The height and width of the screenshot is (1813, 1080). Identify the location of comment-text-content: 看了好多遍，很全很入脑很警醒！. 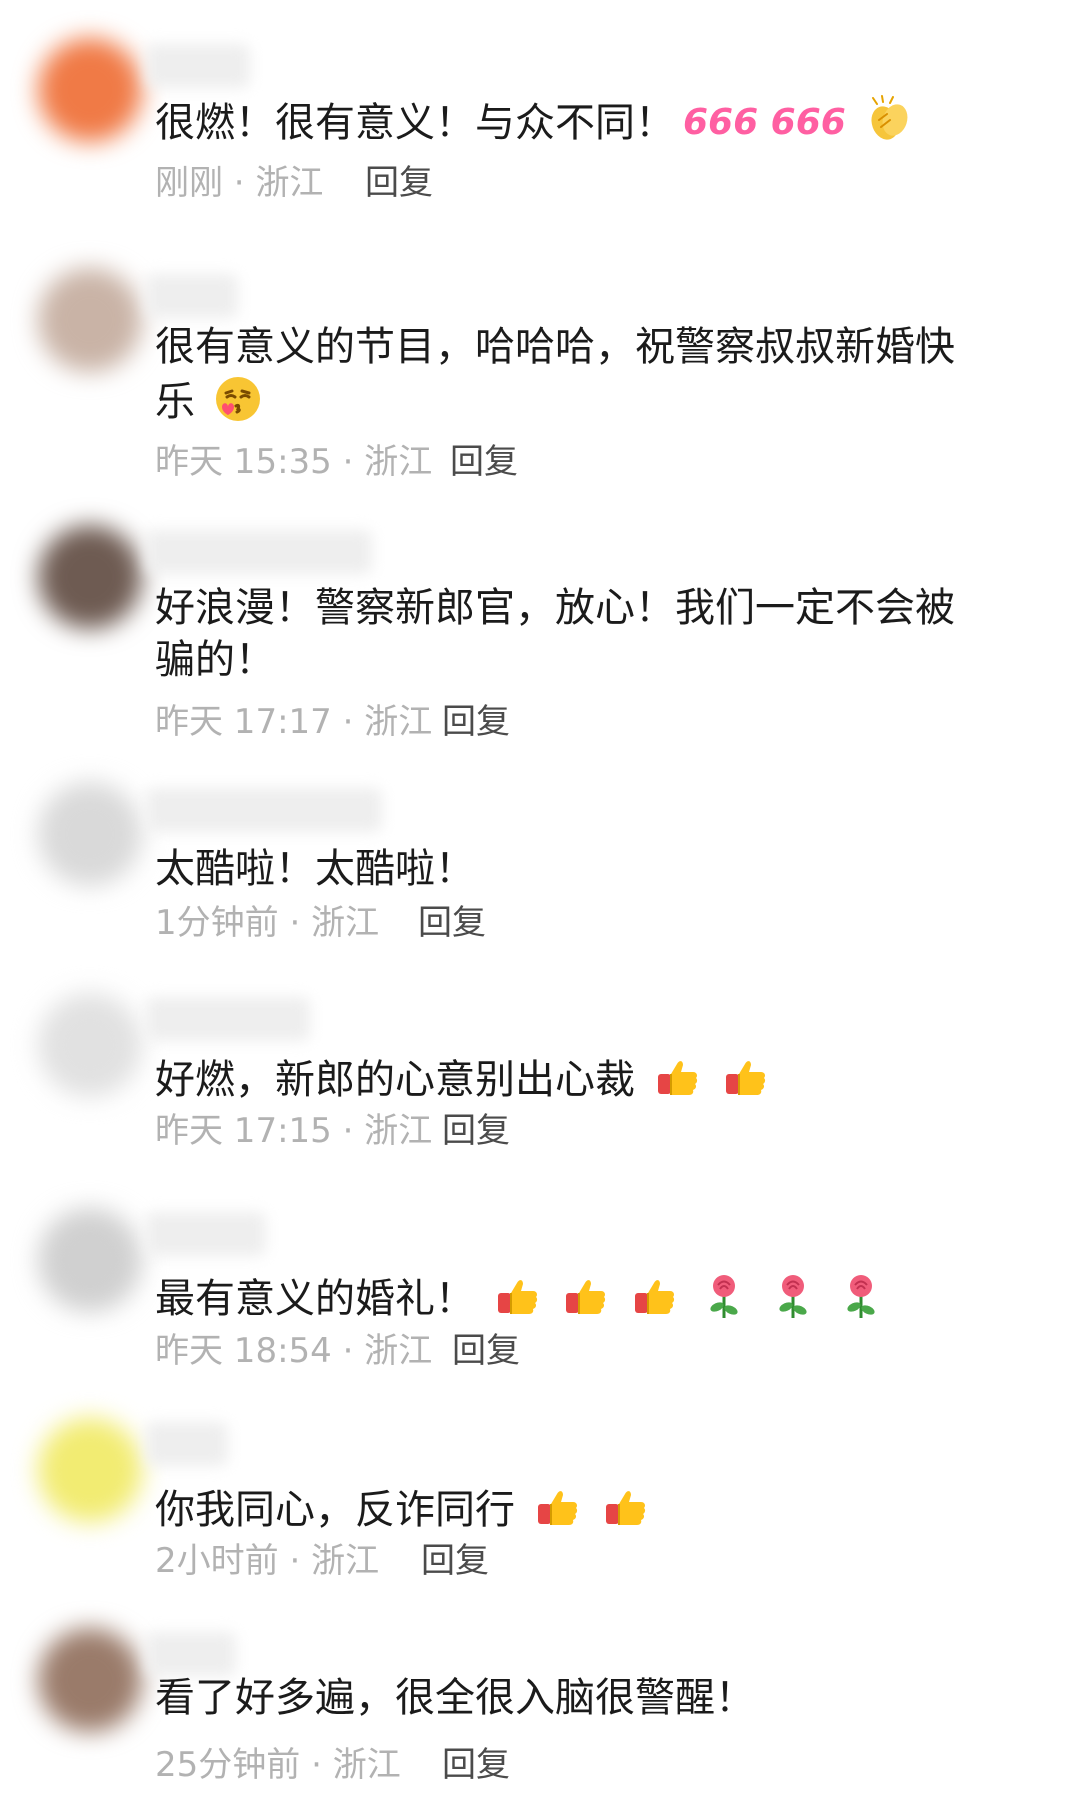
(455, 1698).